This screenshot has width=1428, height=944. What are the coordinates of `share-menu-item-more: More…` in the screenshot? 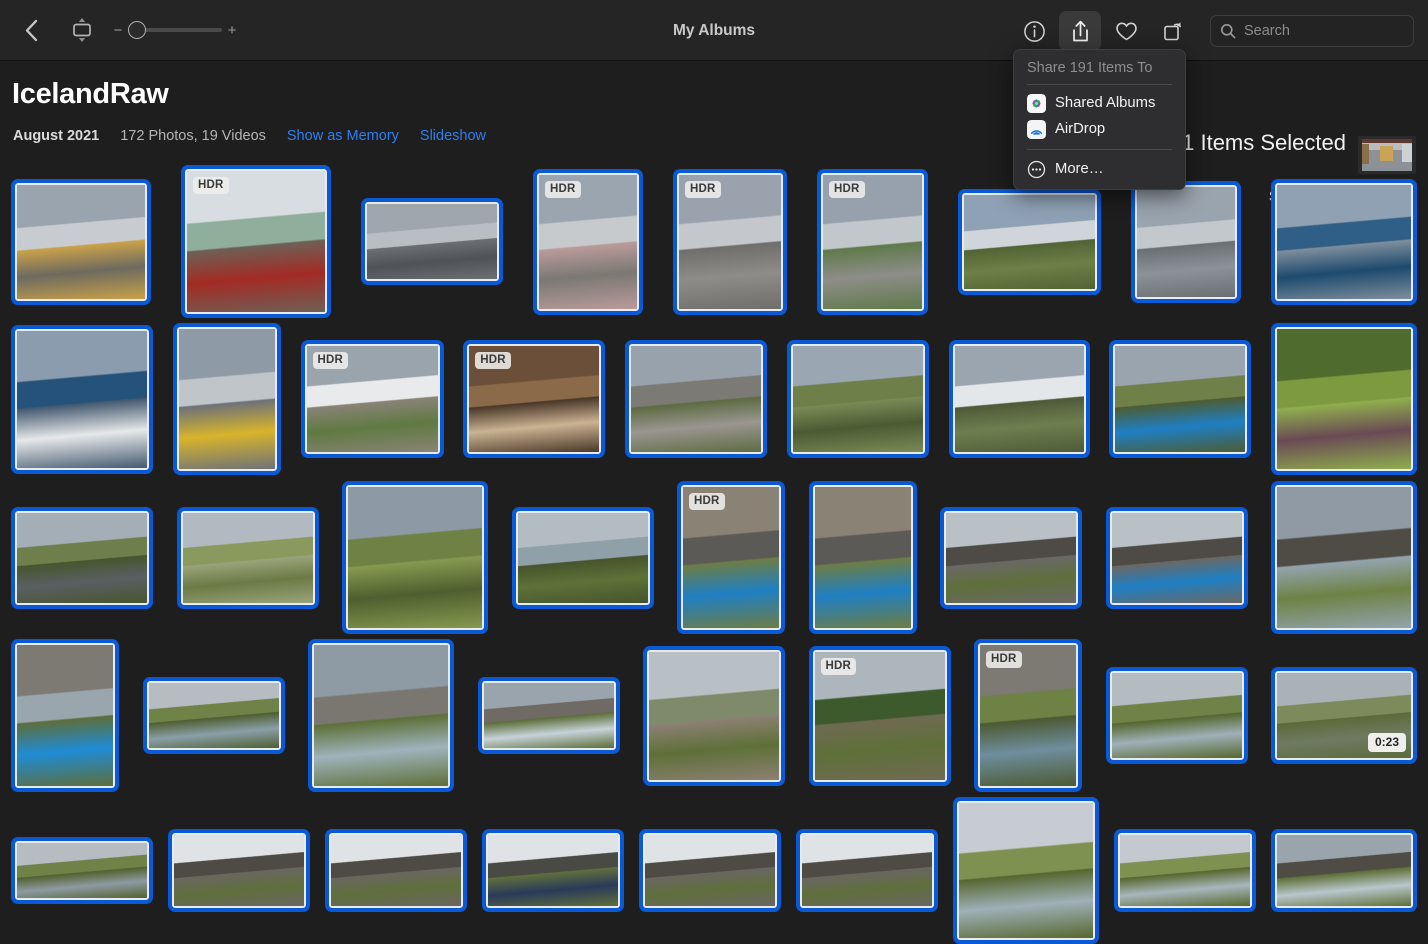 It's located at (1099, 169).